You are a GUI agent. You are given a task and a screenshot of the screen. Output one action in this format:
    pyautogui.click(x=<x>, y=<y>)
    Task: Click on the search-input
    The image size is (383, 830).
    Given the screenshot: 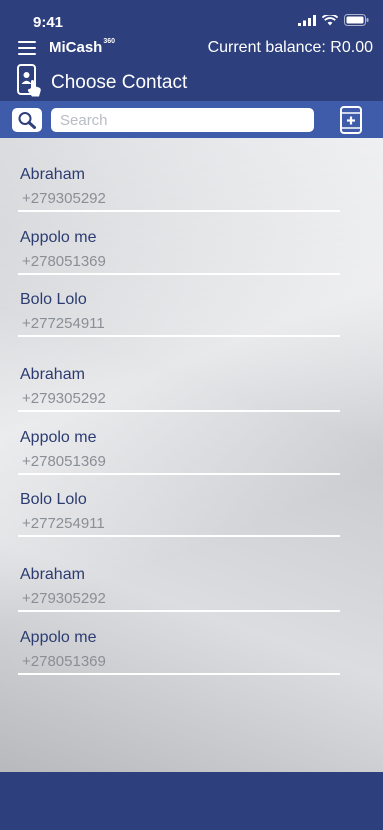 What is the action you would take?
    pyautogui.click(x=182, y=120)
    